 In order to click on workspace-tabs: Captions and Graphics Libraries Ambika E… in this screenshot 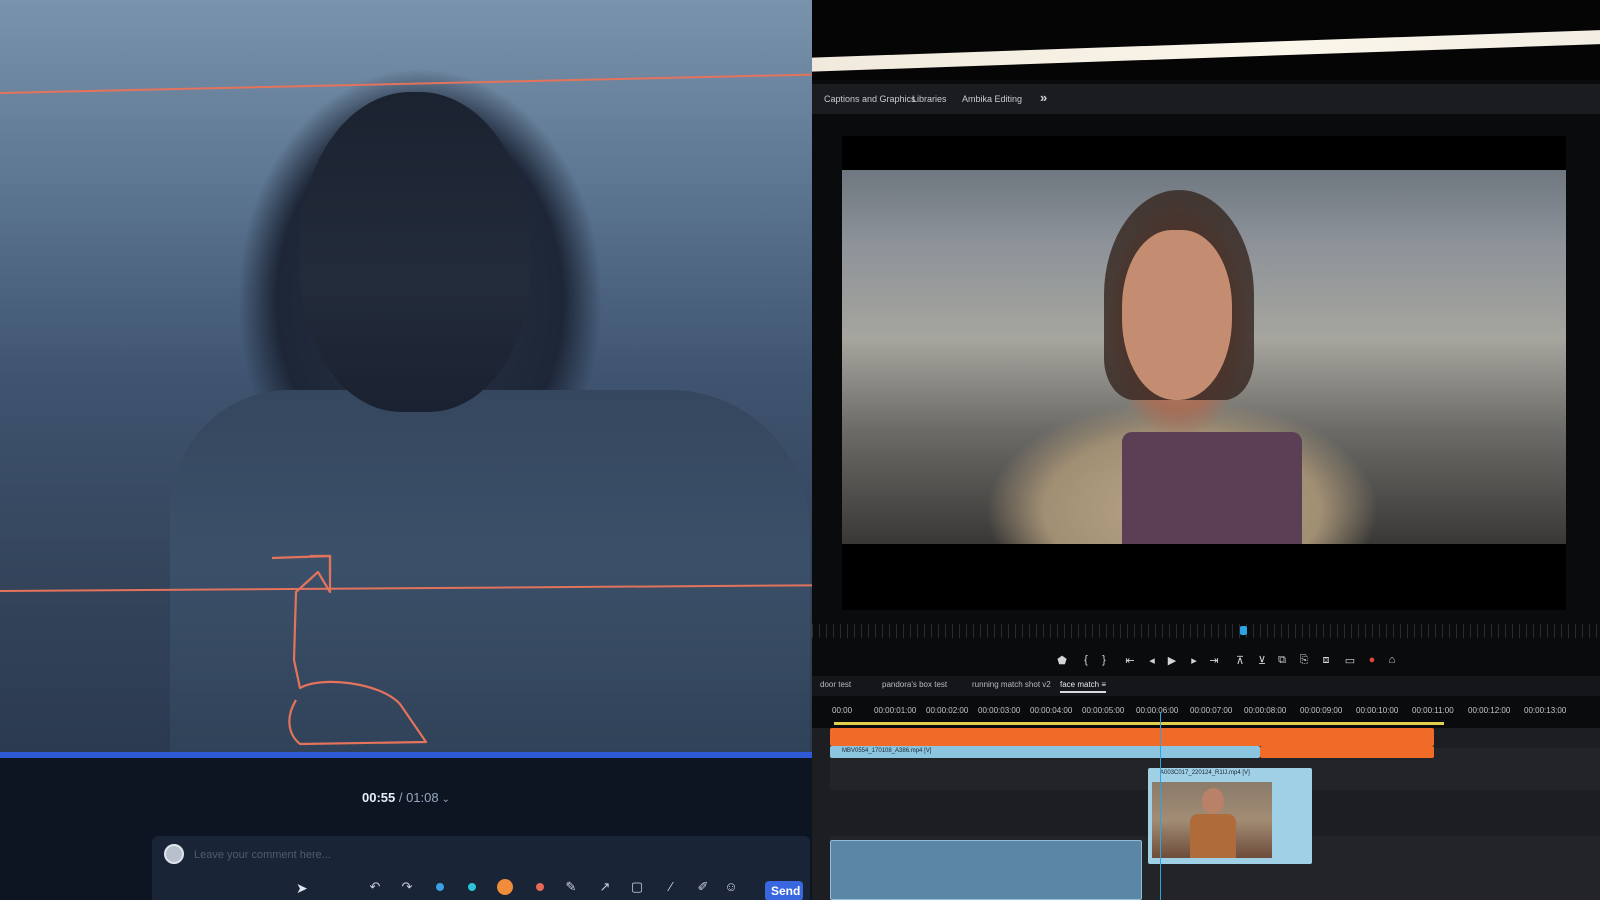, I will do `click(1206, 99)`.